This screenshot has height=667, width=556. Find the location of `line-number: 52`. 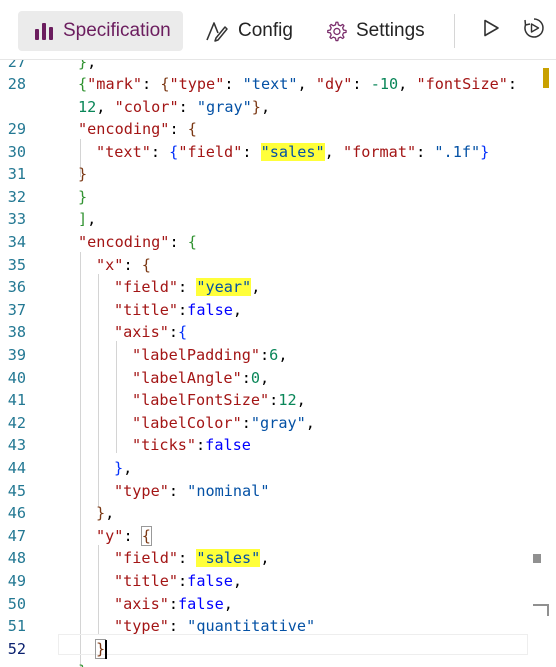

line-number: 52 is located at coordinates (16, 649).